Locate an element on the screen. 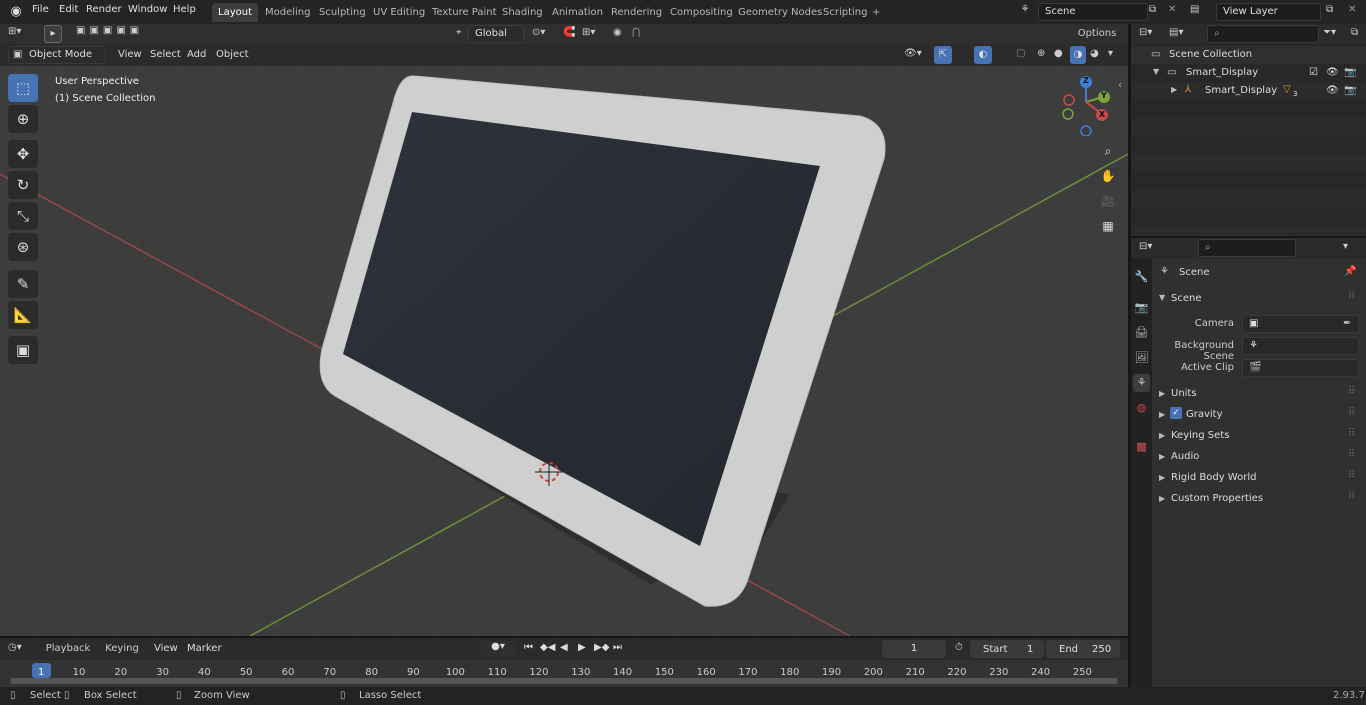  gizmo-toggle-icon: ⇱ is located at coordinates (943, 55).